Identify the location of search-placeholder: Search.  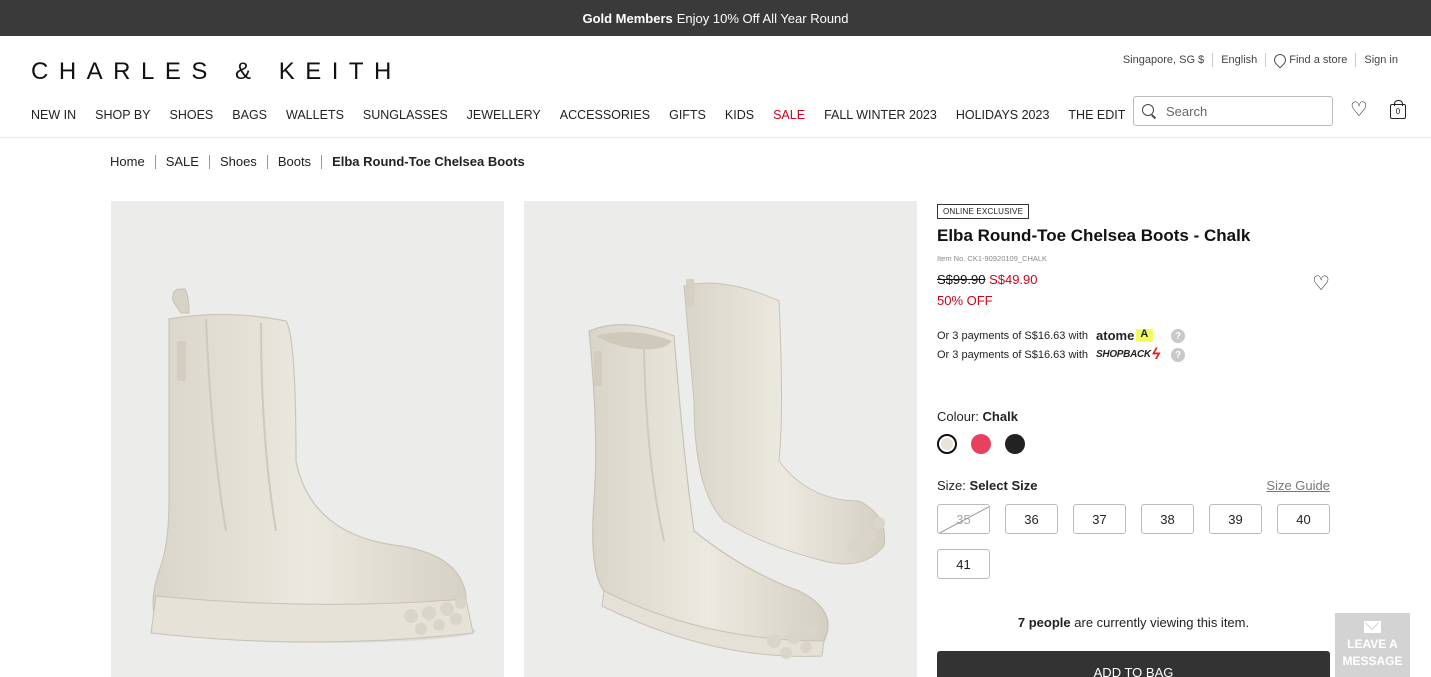
(1187, 111).